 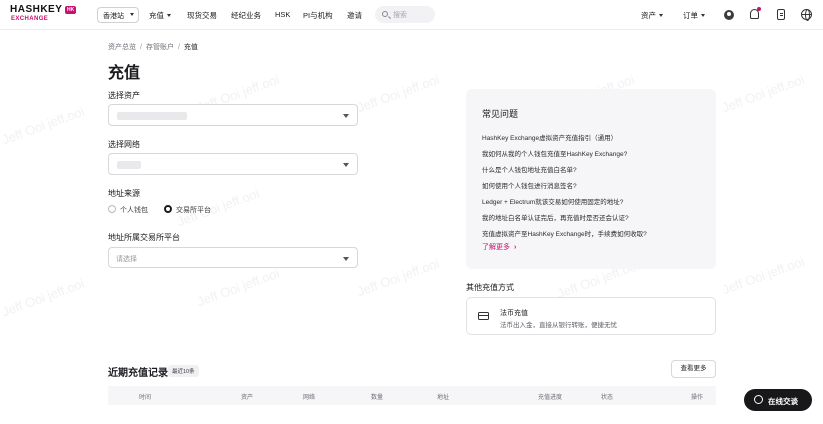 I want to click on user-avatar-icon, so click(x=729, y=15).